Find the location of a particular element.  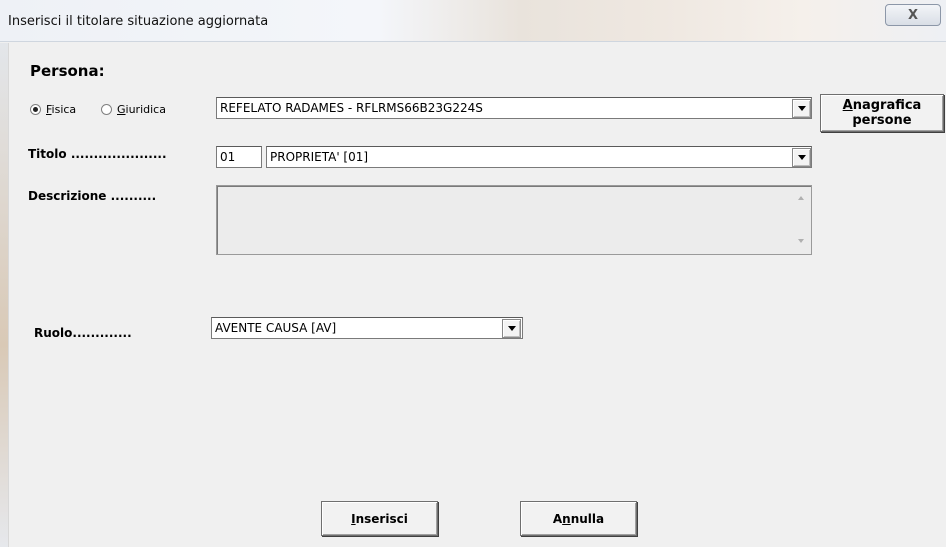

radio-fisica: Fisica is located at coordinates (53, 109).